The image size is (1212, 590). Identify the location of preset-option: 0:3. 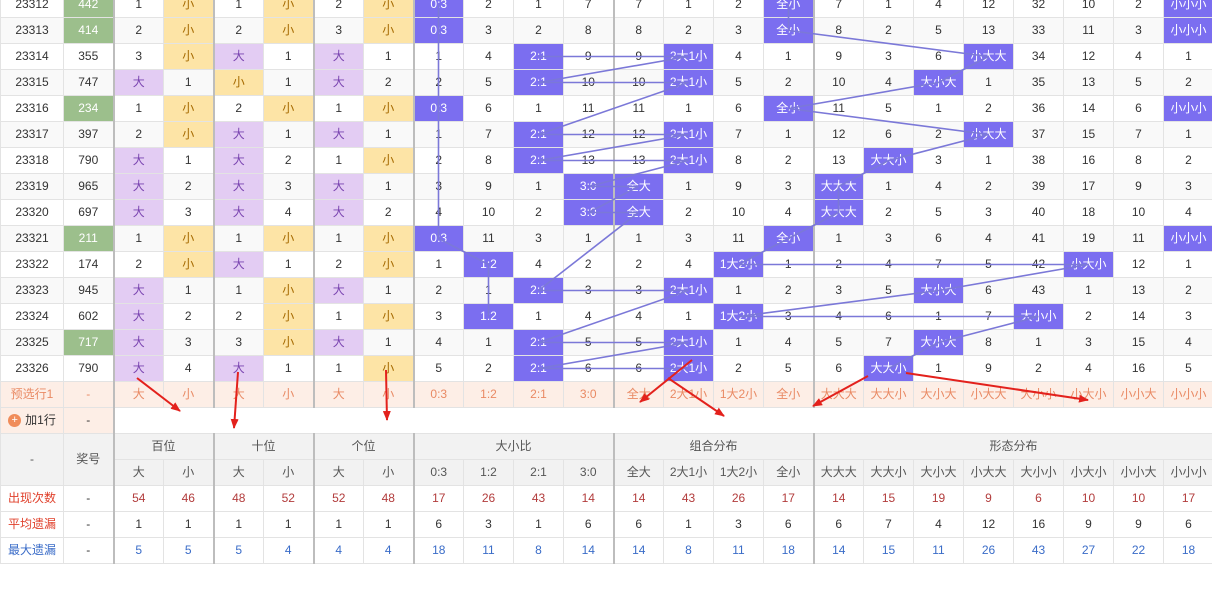
(438, 394).